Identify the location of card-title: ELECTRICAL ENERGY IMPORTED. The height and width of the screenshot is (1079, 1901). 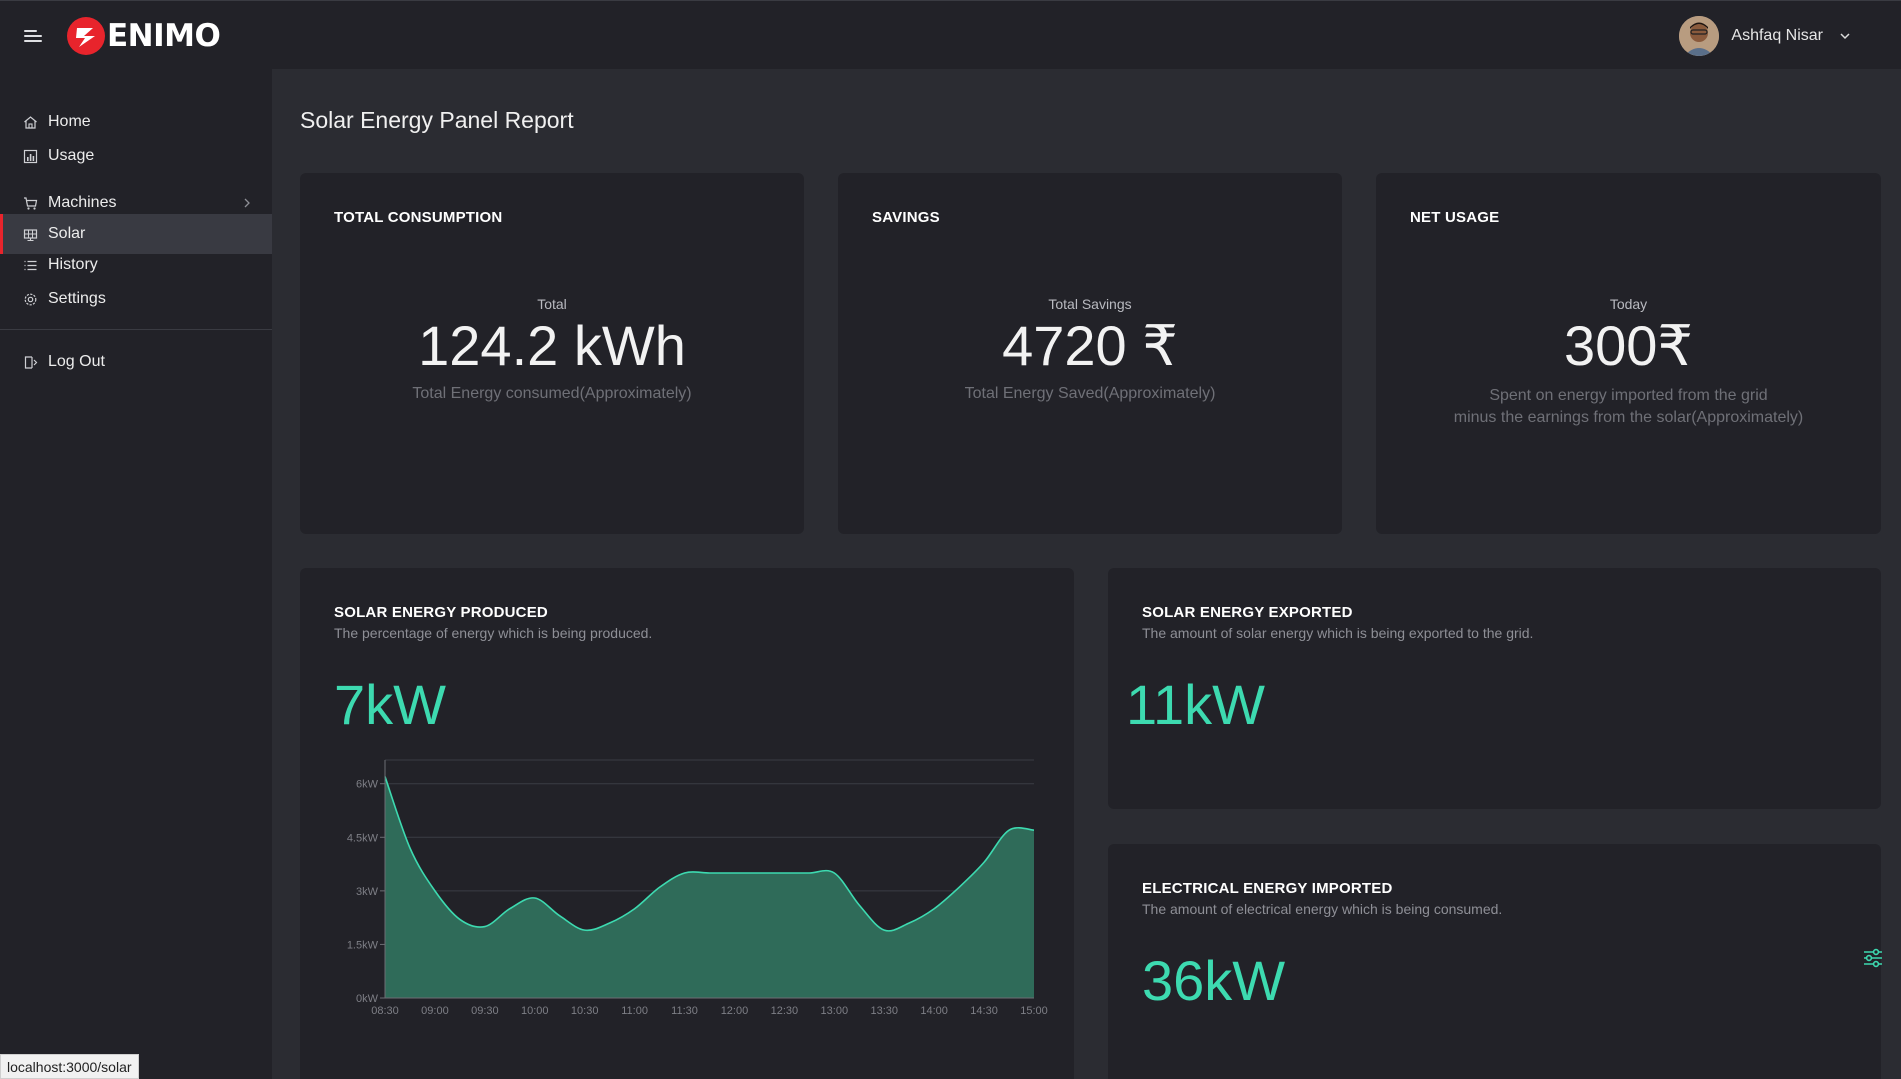
(1267, 888).